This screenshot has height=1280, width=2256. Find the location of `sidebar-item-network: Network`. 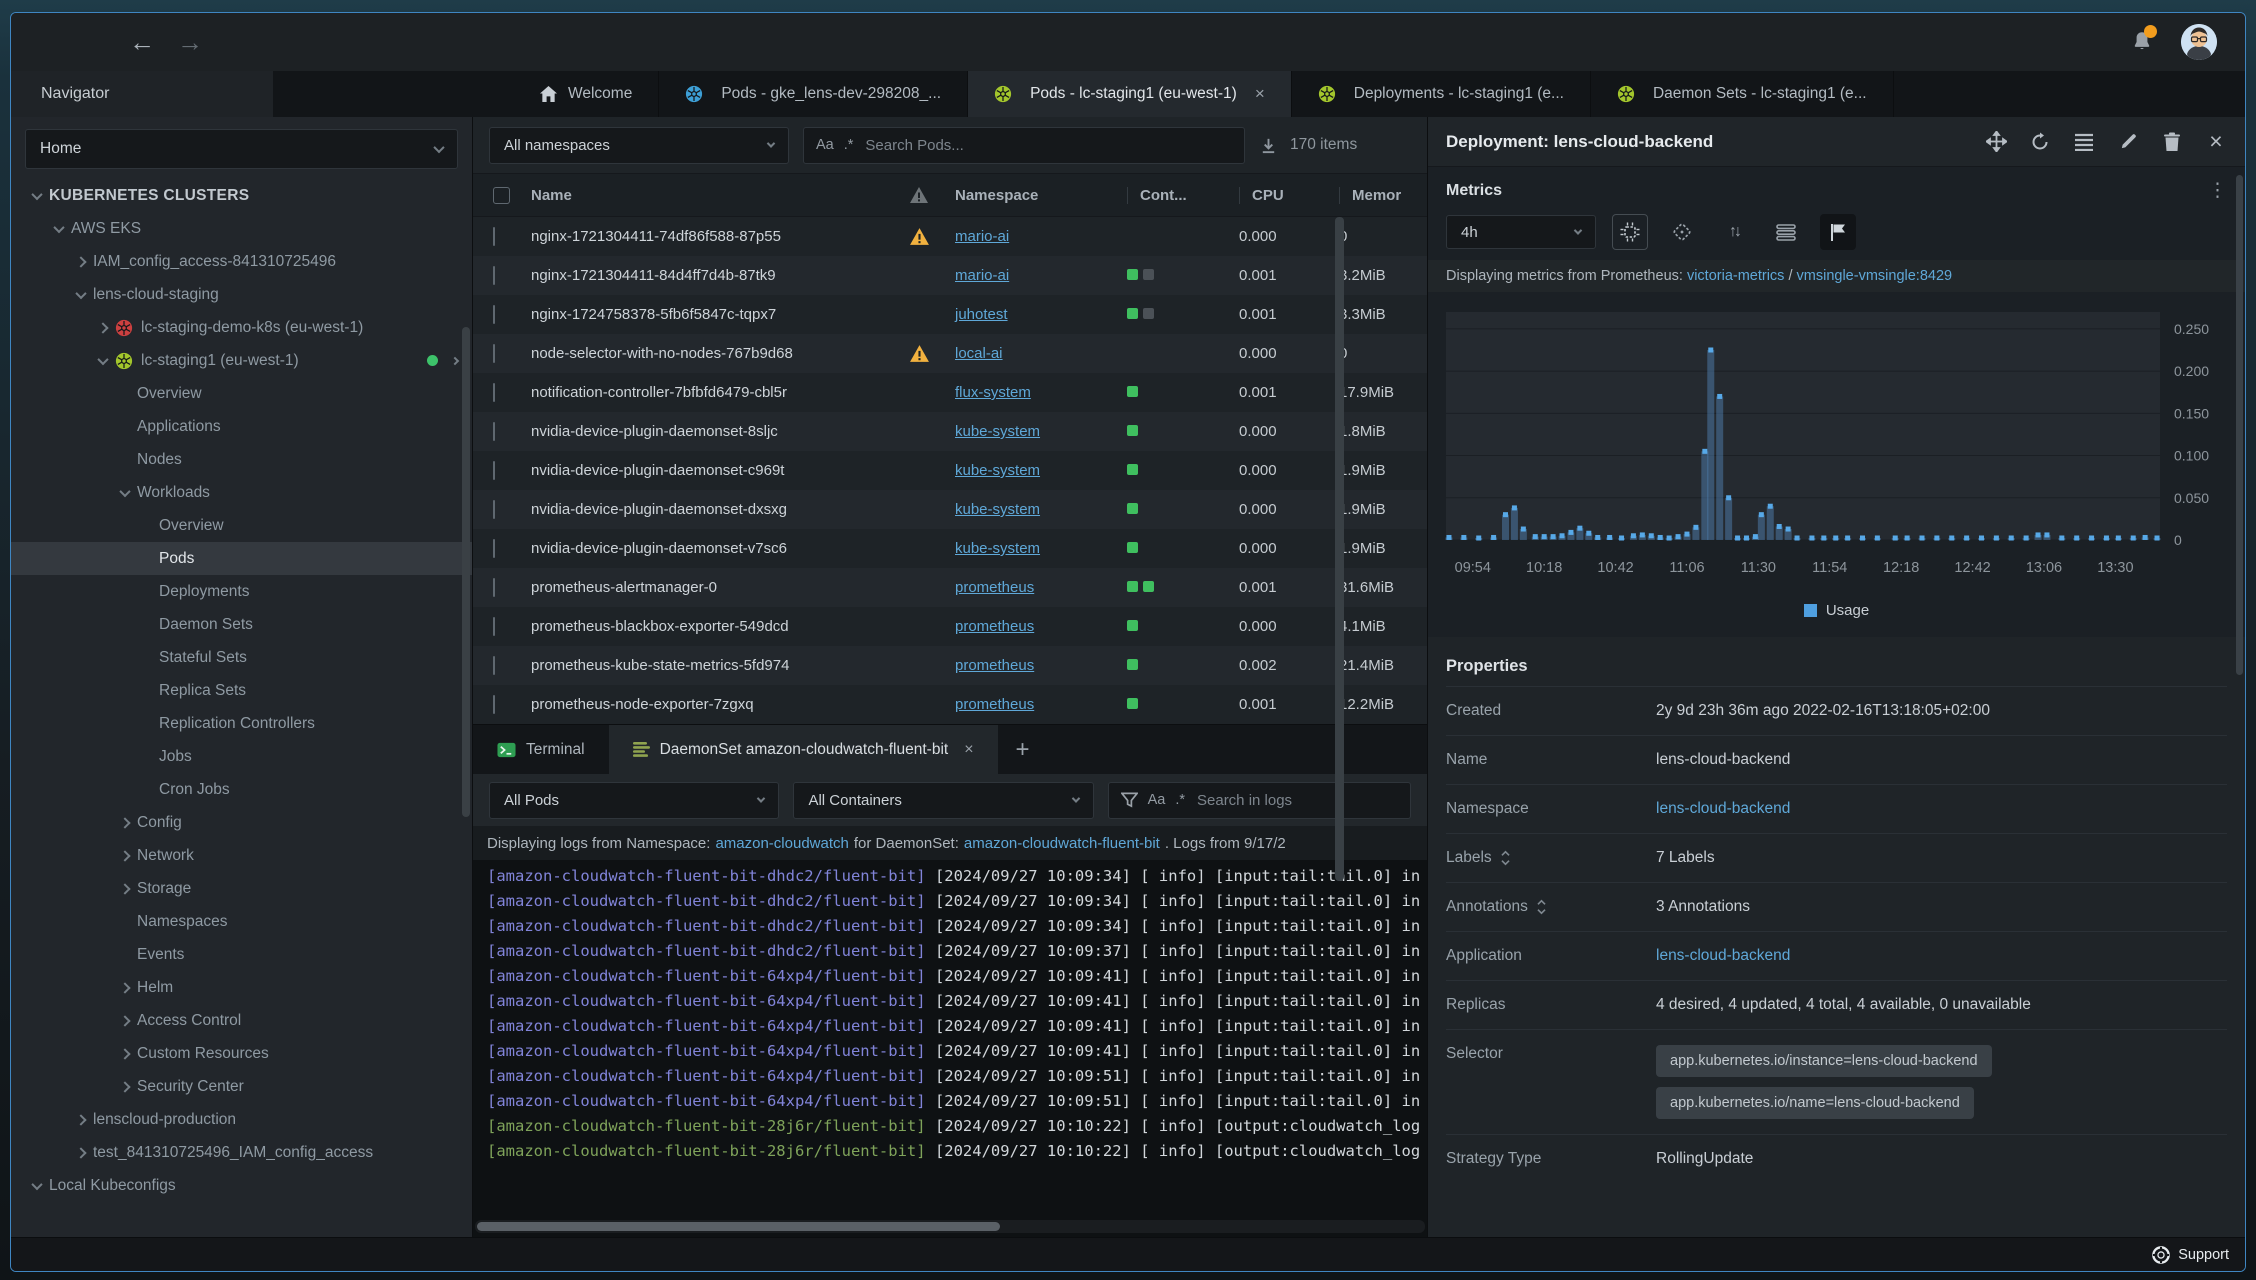

sidebar-item-network: Network is located at coordinates (241, 855).